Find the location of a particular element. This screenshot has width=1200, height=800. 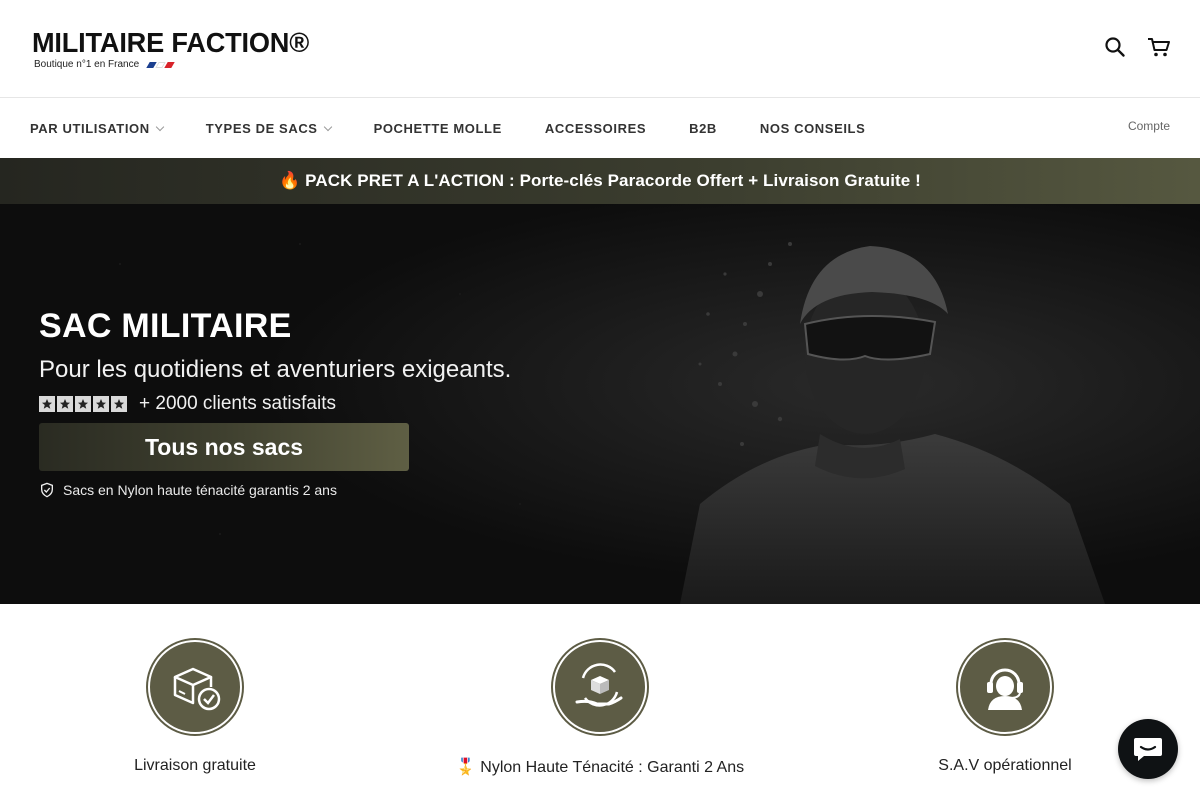

nav-item-types-de-sacs: TYPES DE SACS is located at coordinates (268, 128).